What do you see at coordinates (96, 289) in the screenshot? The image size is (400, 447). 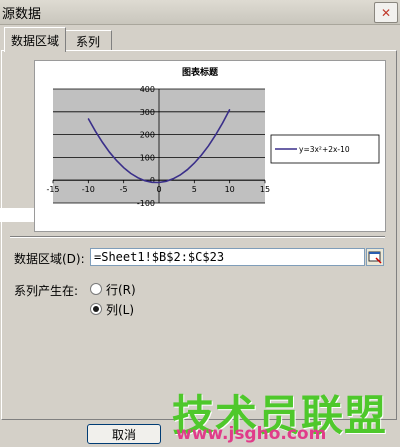 I see `radio-rows` at bounding box center [96, 289].